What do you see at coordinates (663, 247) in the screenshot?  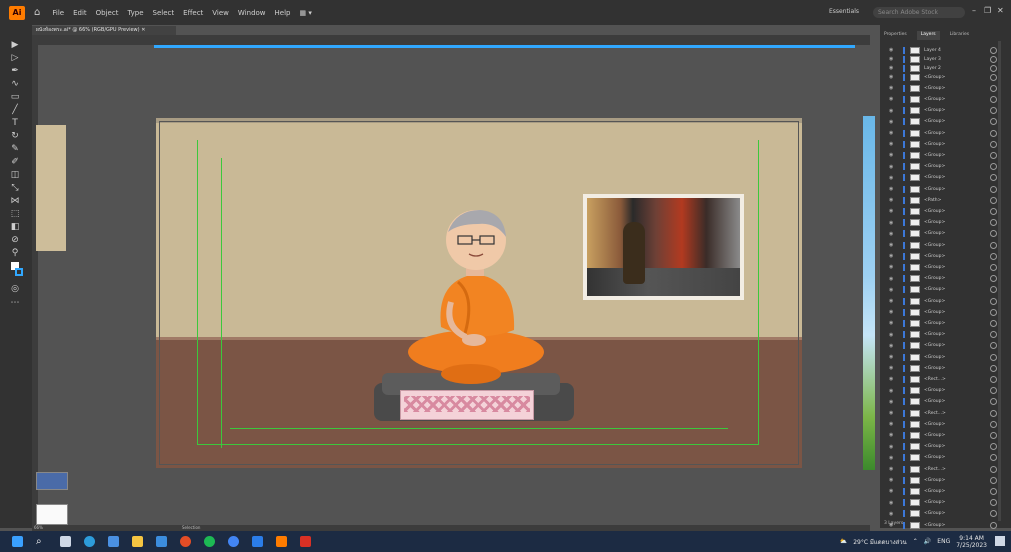 I see `framed-photo` at bounding box center [663, 247].